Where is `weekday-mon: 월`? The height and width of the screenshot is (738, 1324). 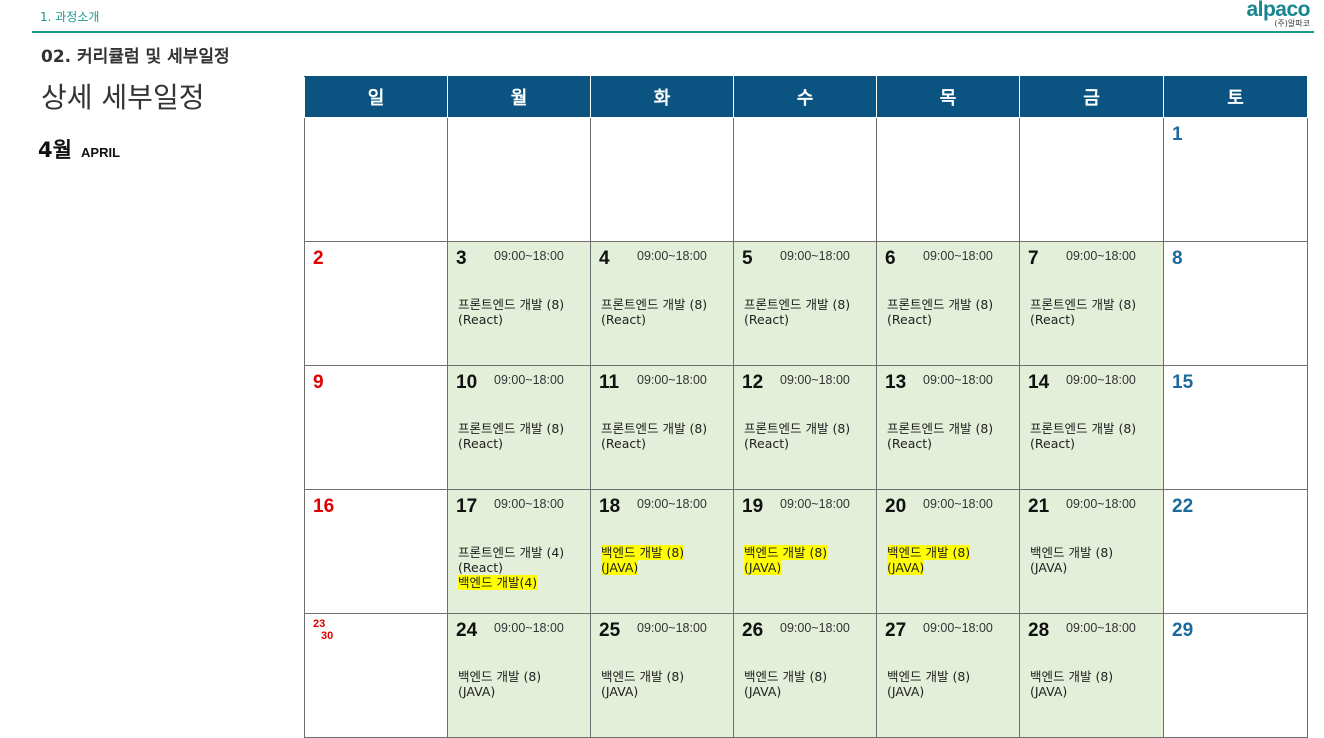
weekday-mon: 월 is located at coordinates (519, 97).